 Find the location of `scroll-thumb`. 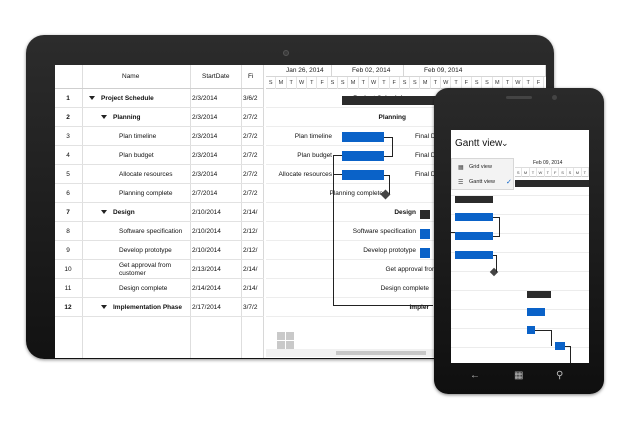

scroll-thumb is located at coordinates (381, 353).